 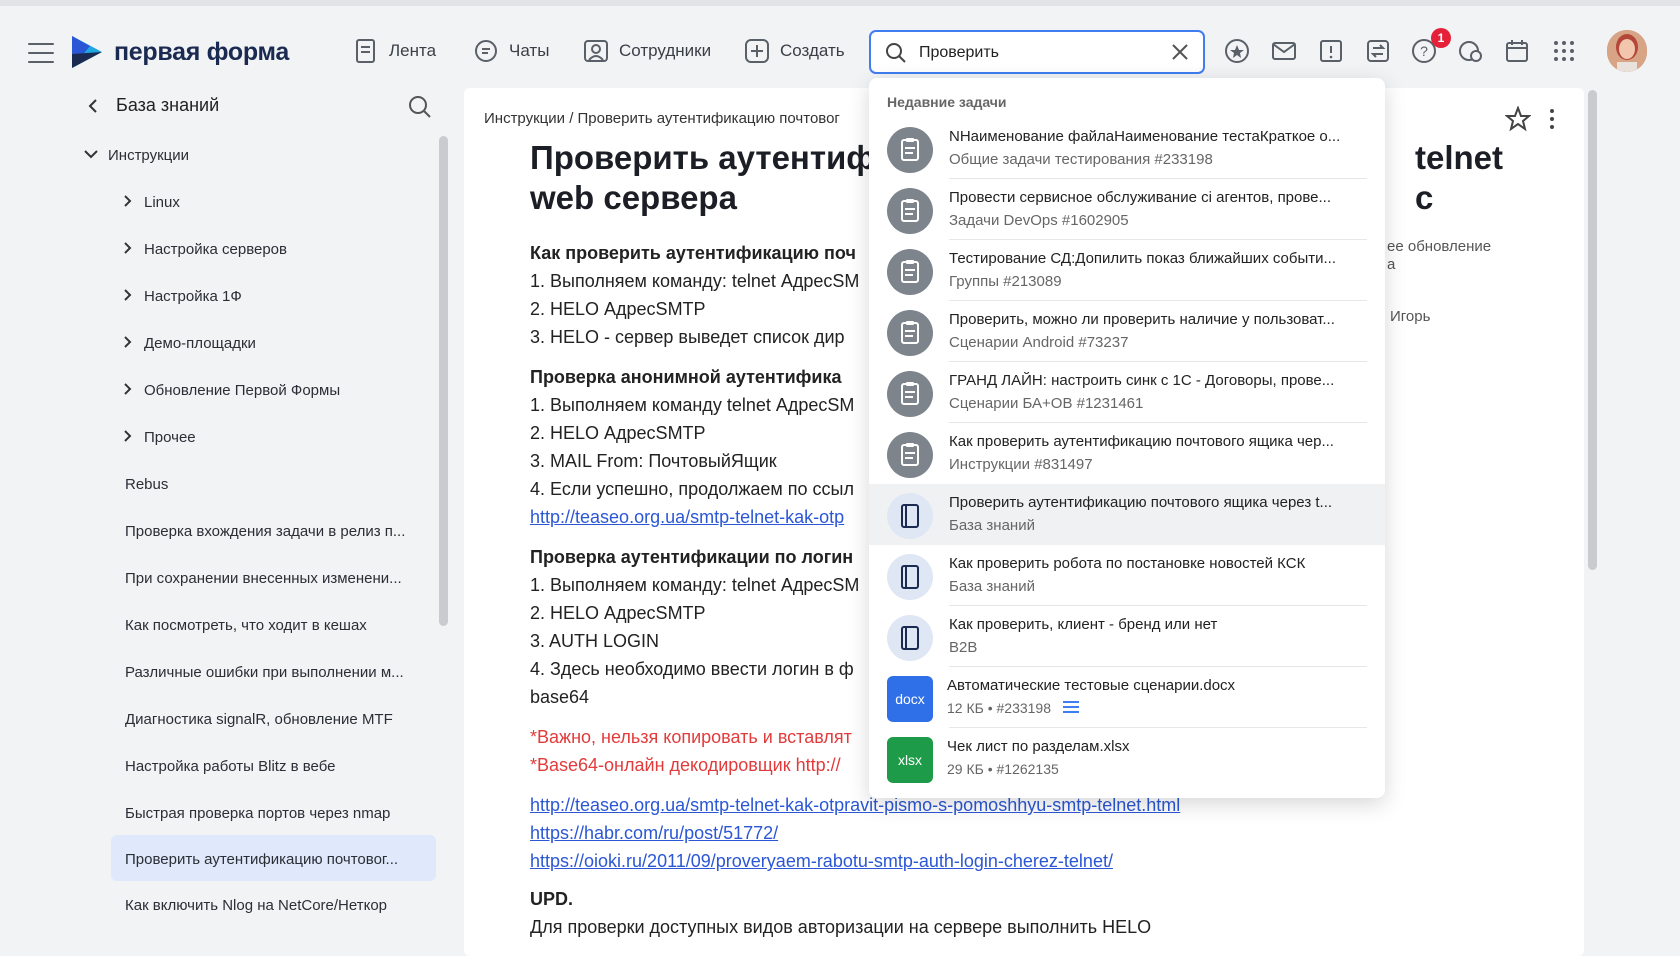 I want to click on doc-line: 3. HELO - сервер выведет список дир, so click(x=687, y=337).